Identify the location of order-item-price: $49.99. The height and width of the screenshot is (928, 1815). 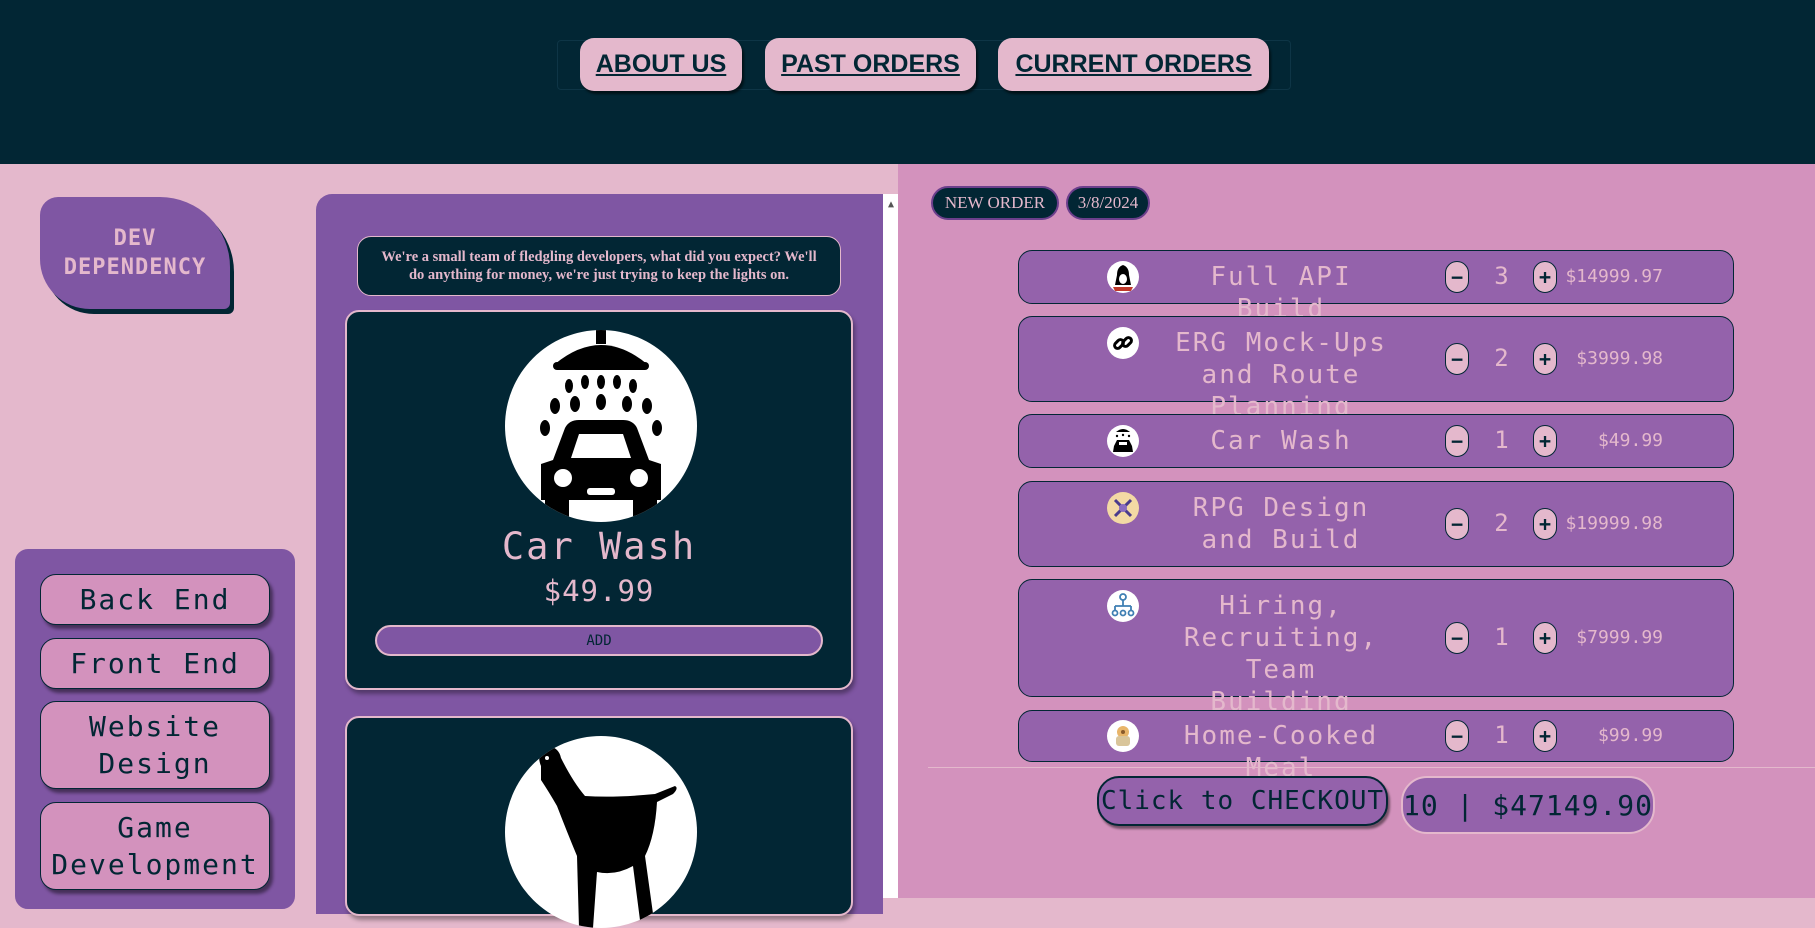
(1630, 440).